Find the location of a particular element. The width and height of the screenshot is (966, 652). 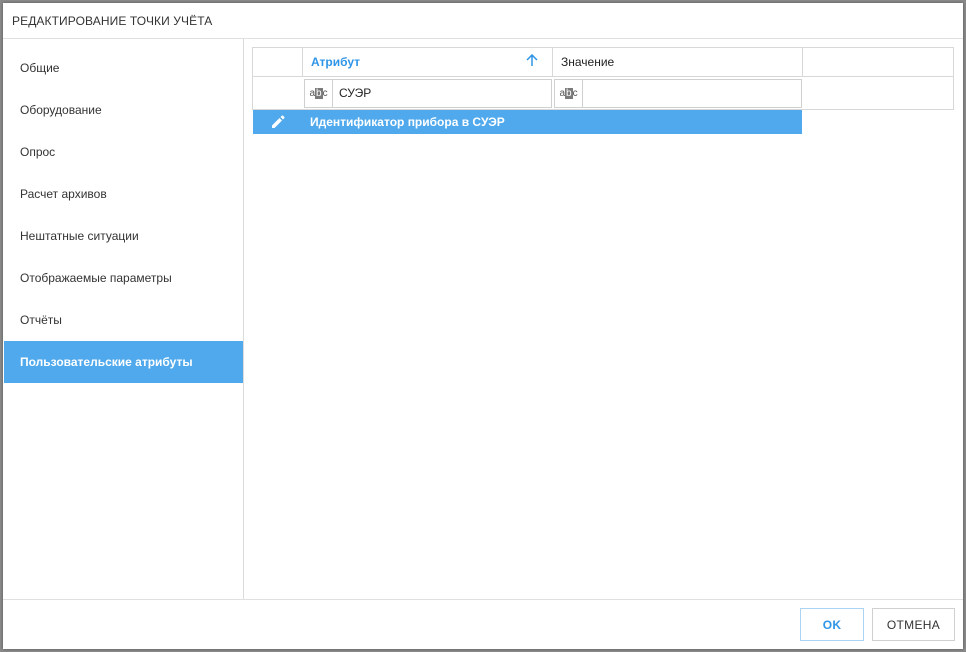

table-row: Идентификатор прибора в СУЭР is located at coordinates (527, 122).